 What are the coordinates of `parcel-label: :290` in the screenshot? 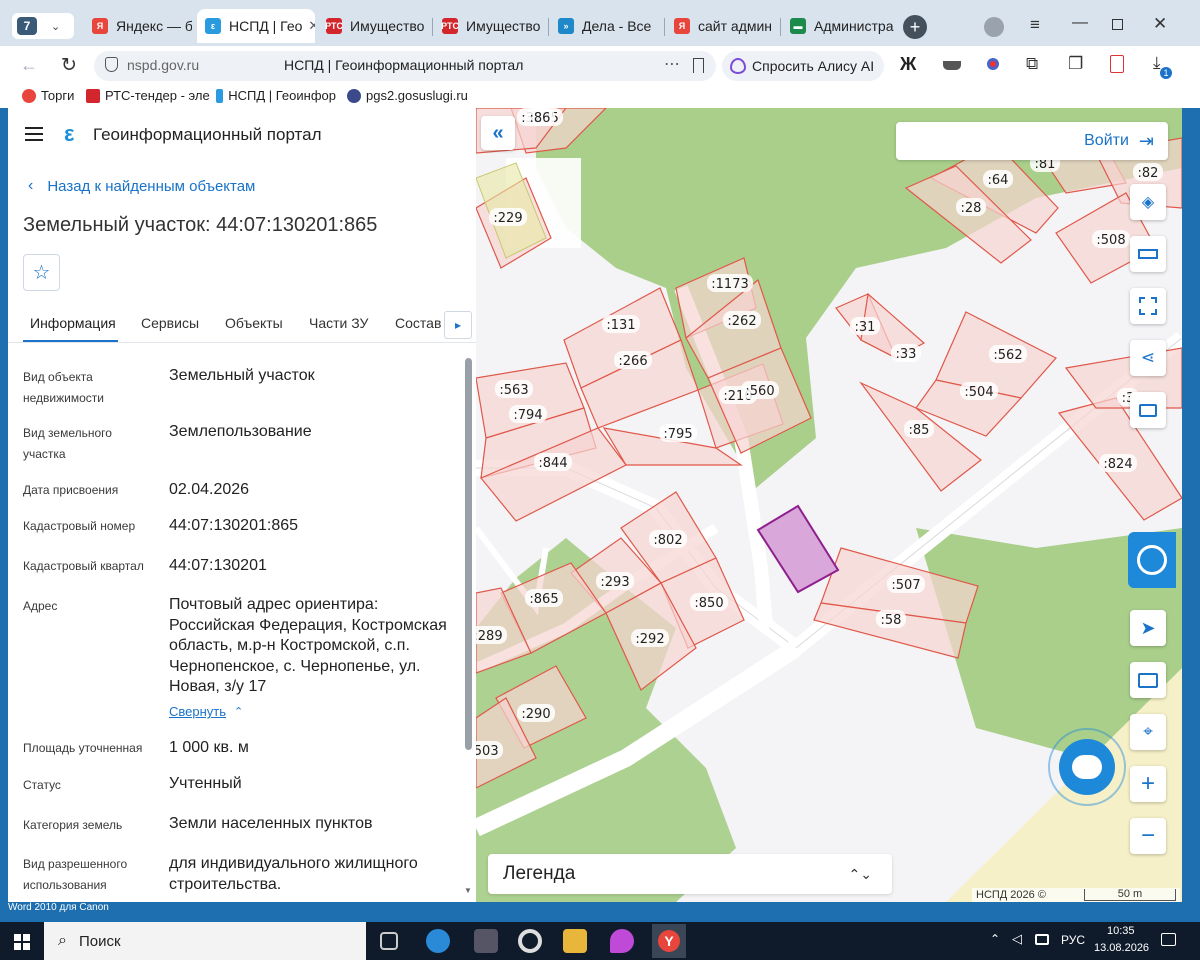 It's located at (535, 714).